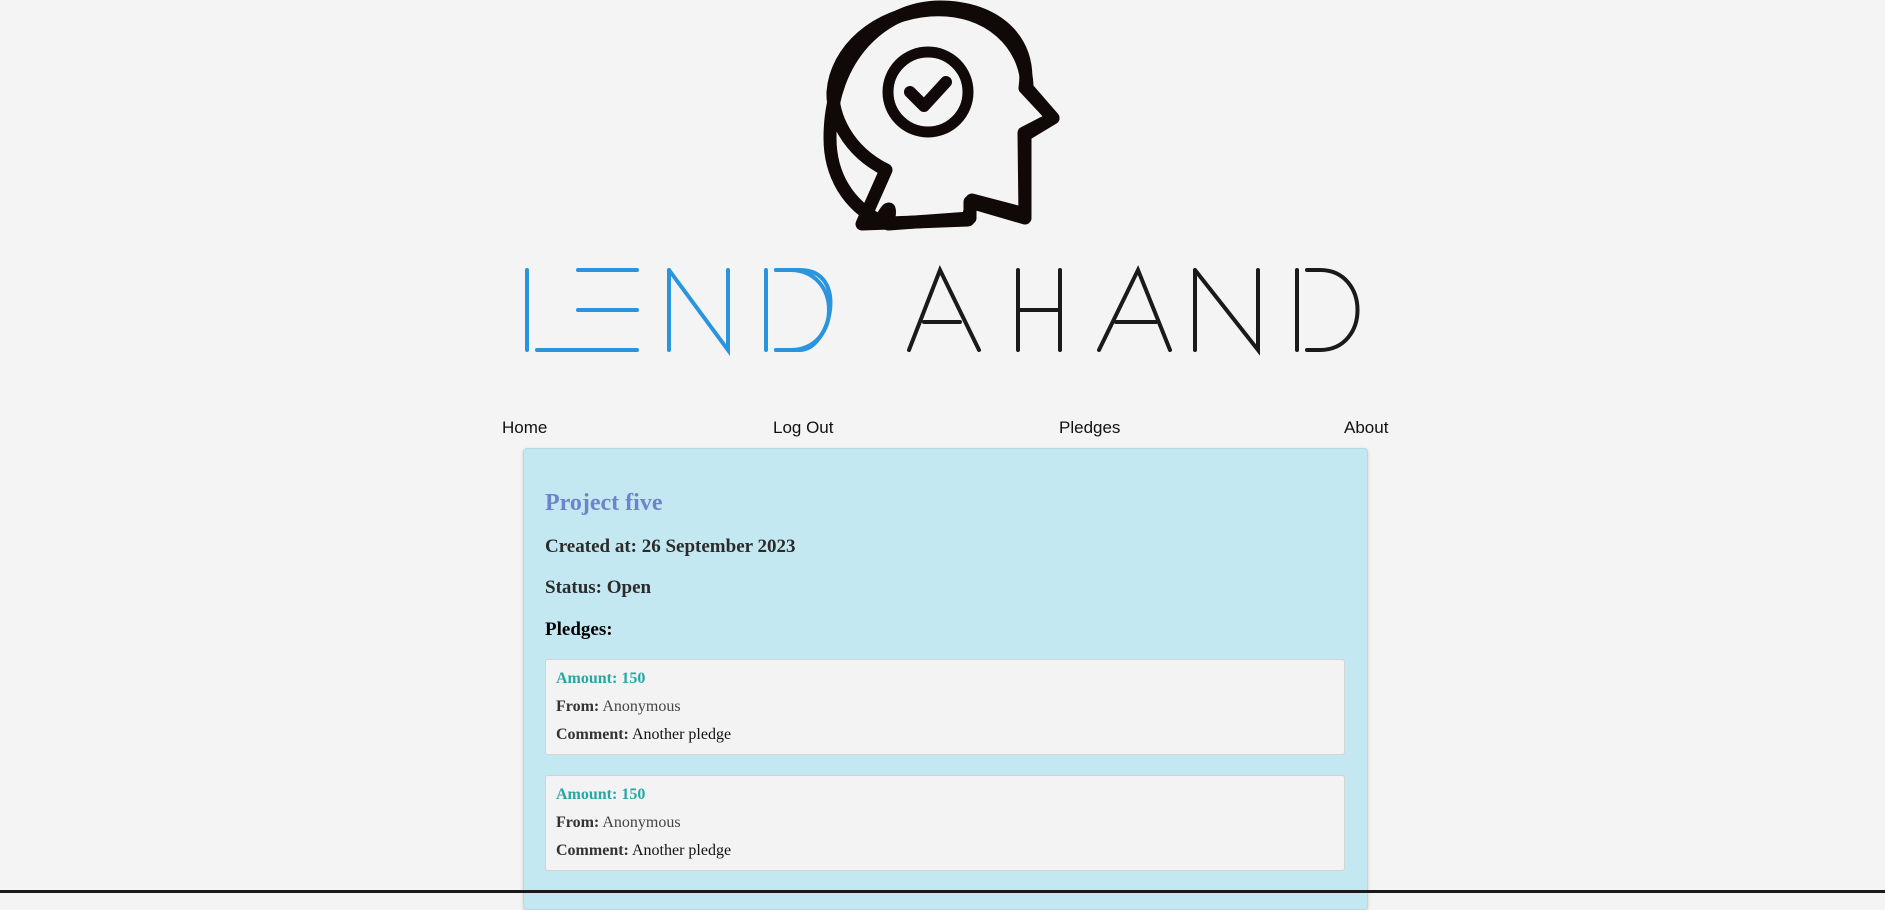 The height and width of the screenshot is (910, 1885). Describe the element at coordinates (1366, 428) in the screenshot. I see `nav-about: About` at that location.